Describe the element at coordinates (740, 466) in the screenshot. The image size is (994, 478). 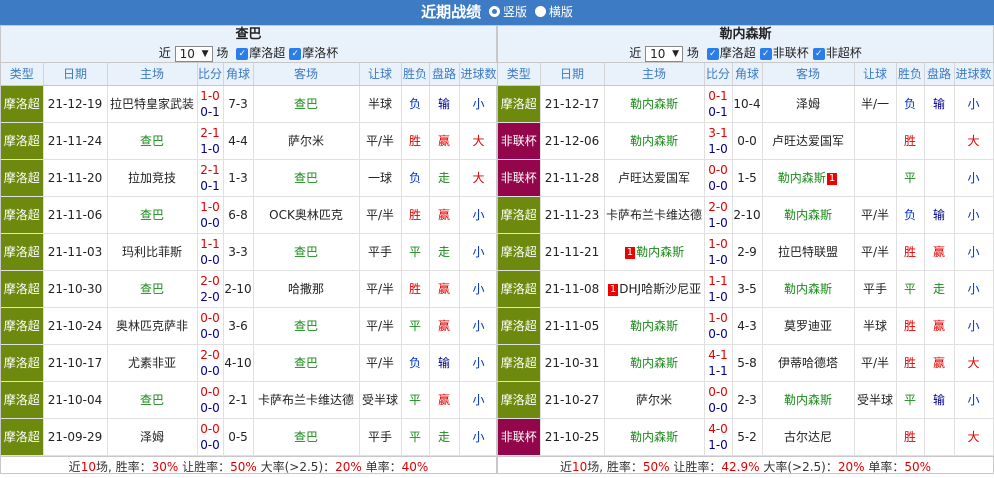
I see `stat-value: 42.9%` at that location.